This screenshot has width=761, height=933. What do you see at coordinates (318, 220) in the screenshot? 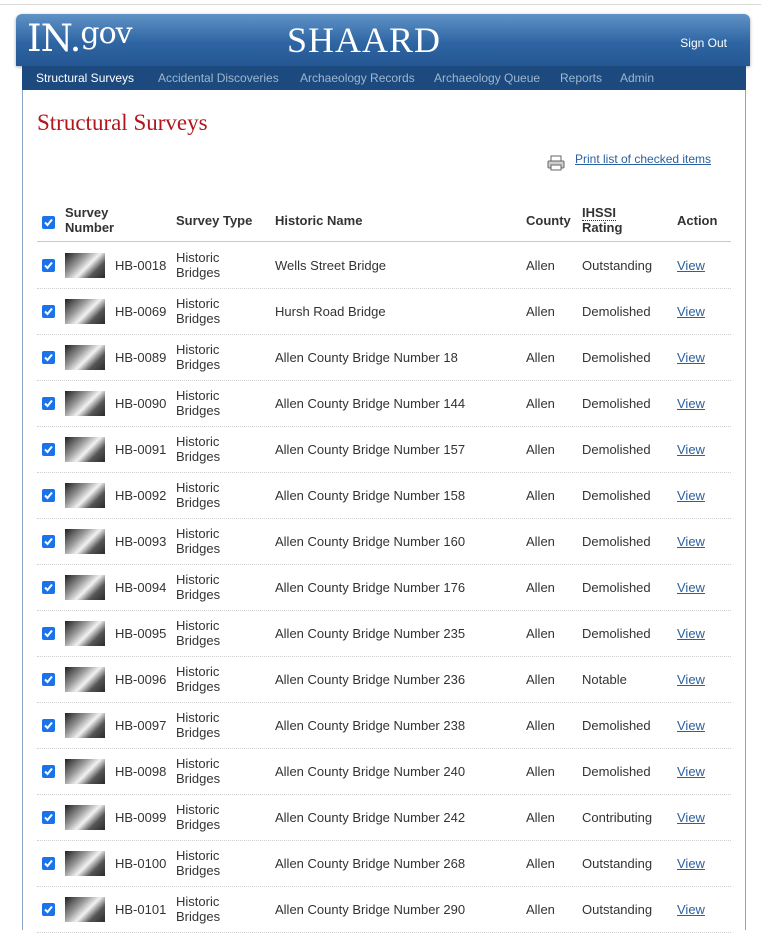
I see `header-historic-name: Historic Name` at bounding box center [318, 220].